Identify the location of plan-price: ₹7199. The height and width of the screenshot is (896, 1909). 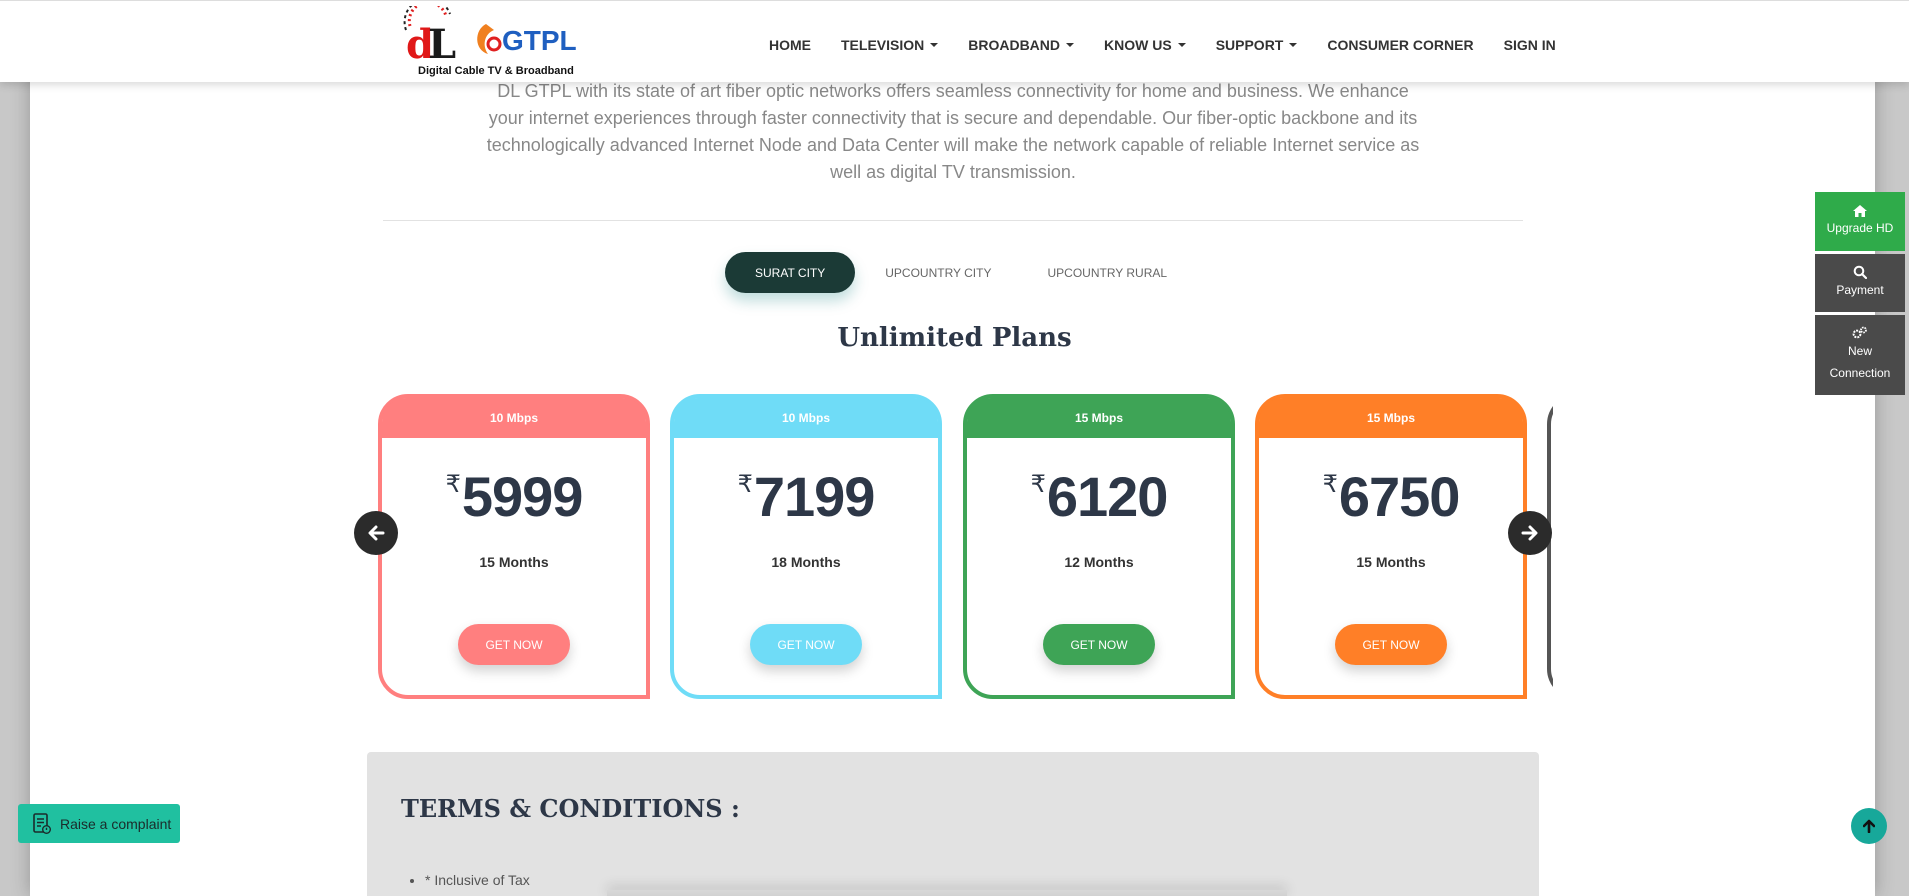
(806, 496).